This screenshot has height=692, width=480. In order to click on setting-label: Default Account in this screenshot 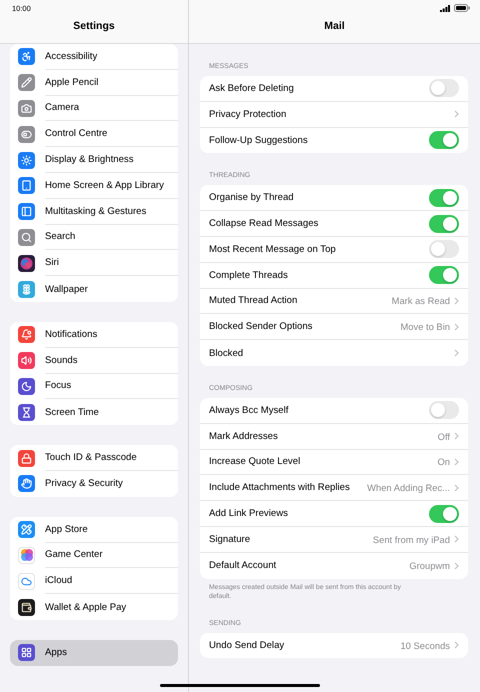, I will do `click(307, 566)`.